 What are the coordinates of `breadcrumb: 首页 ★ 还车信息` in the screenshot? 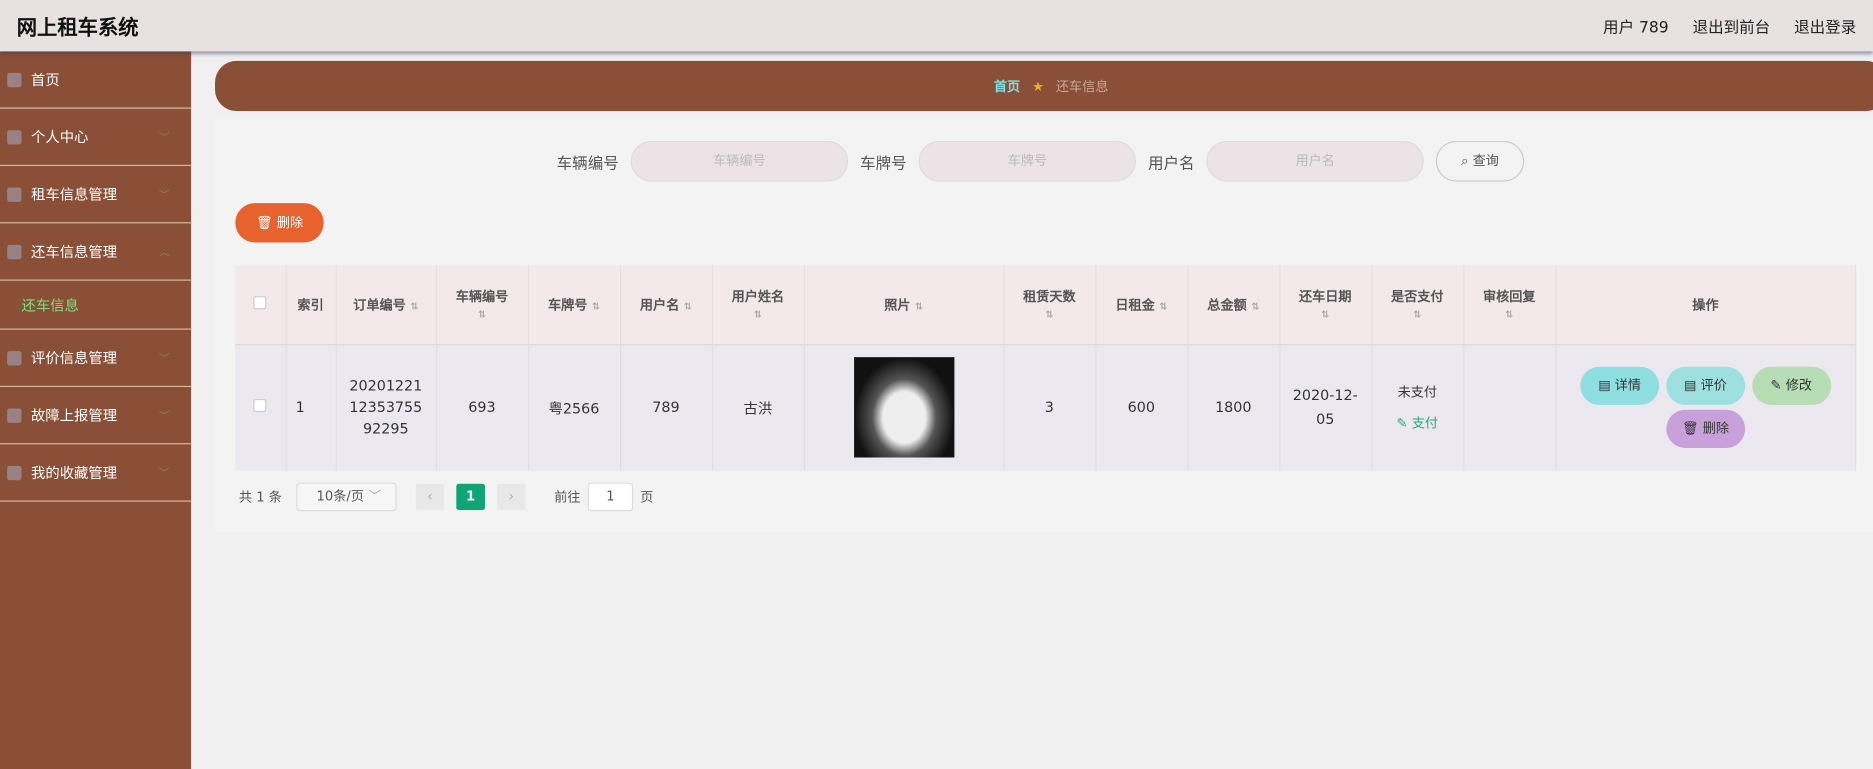 It's located at (1044, 86).